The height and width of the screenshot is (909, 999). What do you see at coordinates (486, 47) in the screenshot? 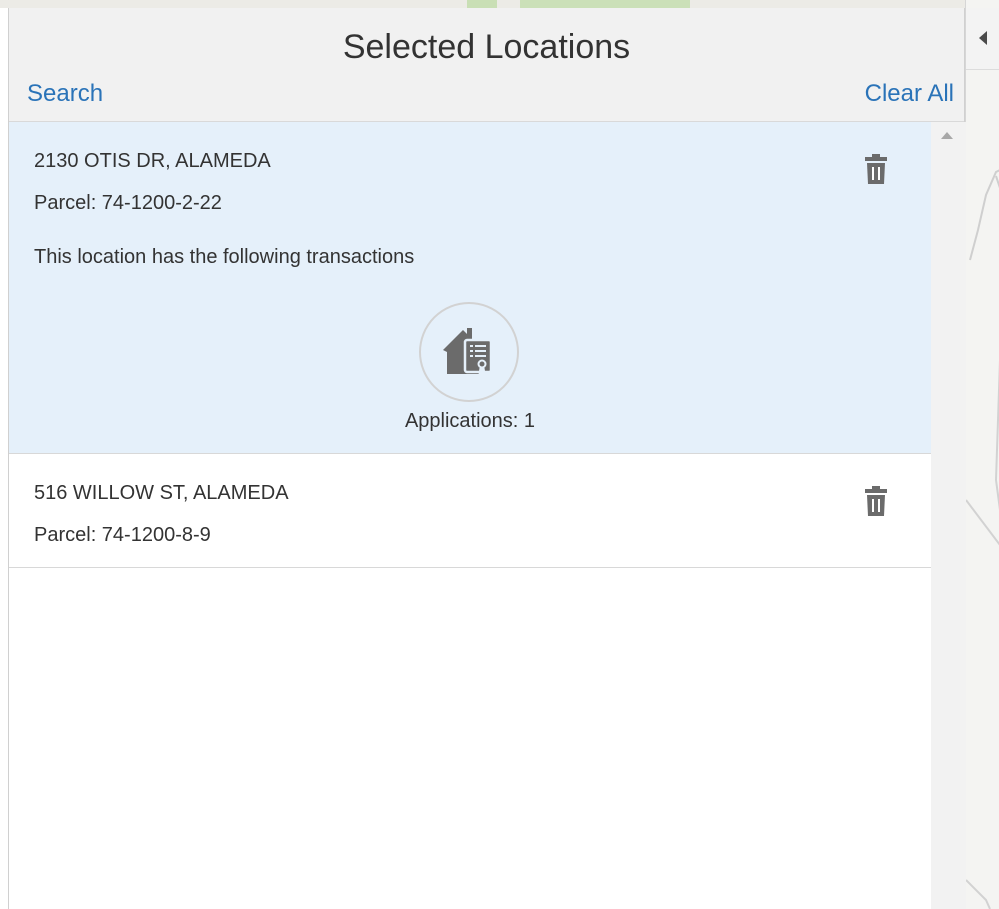
I see `panel-title: Selected Locations` at bounding box center [486, 47].